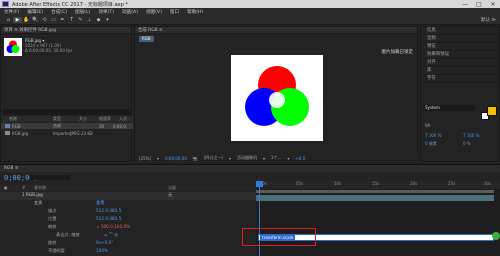  I want to click on type-tool-icon: T, so click(71, 20).